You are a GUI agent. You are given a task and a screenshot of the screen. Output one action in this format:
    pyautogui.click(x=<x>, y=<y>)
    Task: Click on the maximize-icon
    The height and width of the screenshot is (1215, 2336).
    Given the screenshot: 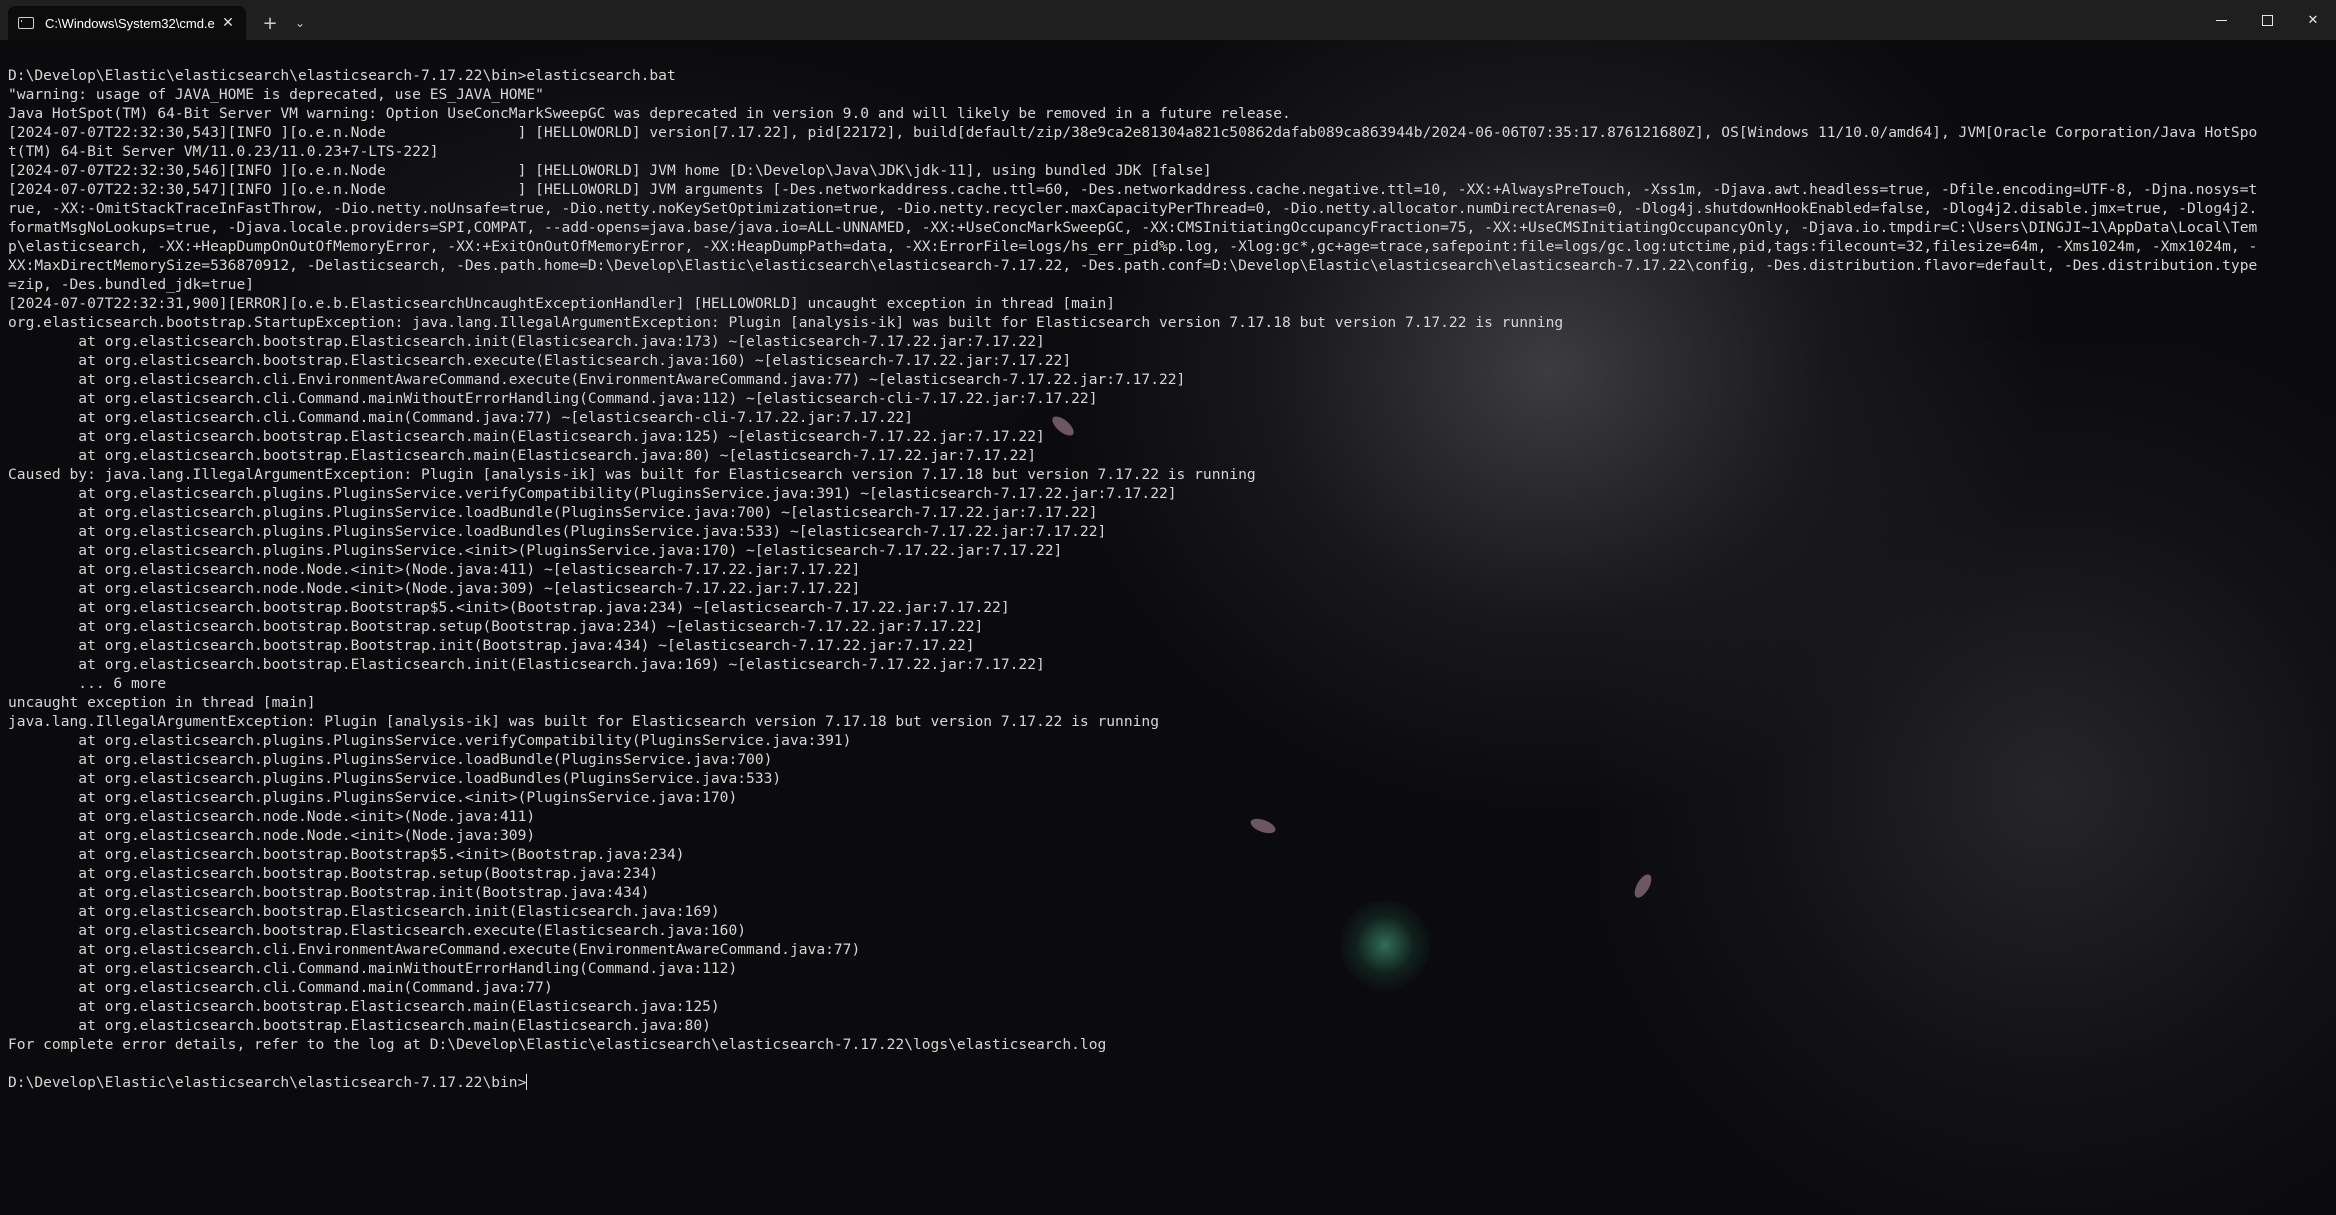 What is the action you would take?
    pyautogui.click(x=2267, y=20)
    